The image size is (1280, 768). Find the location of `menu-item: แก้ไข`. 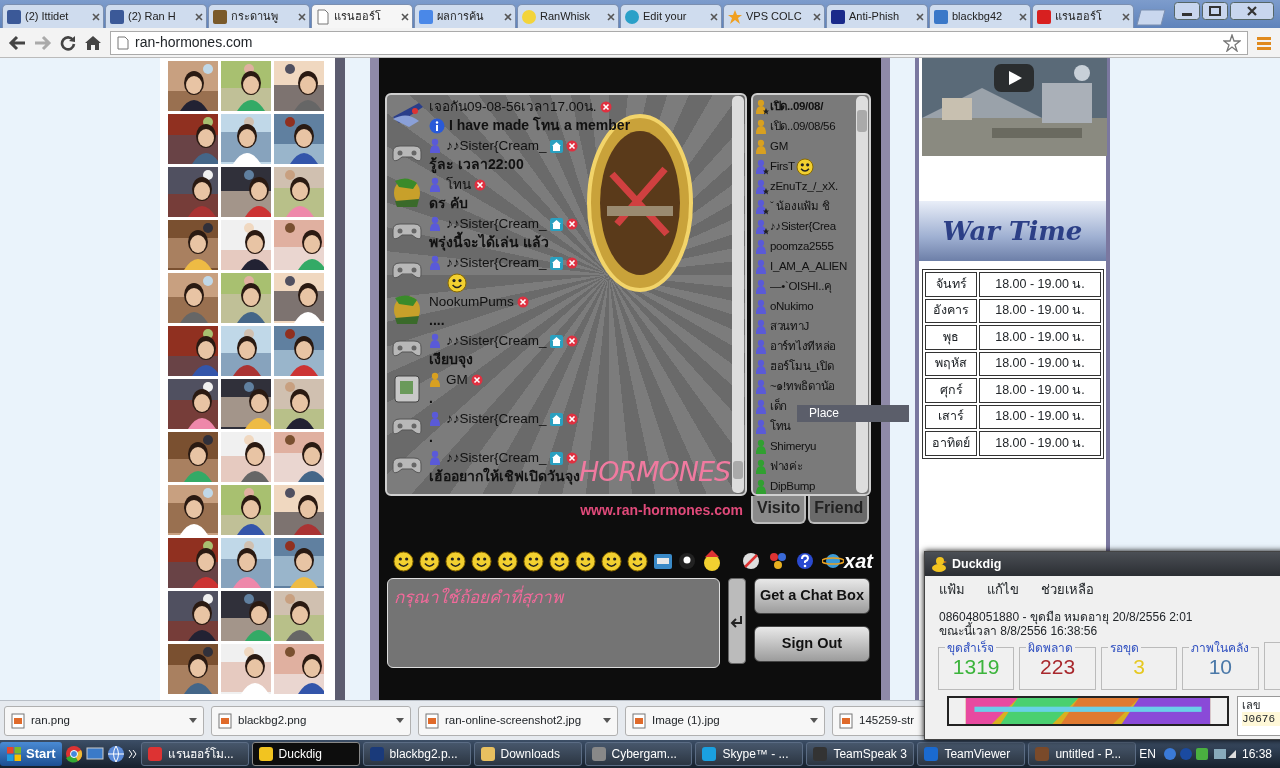

menu-item: แก้ไข is located at coordinates (1003, 590).